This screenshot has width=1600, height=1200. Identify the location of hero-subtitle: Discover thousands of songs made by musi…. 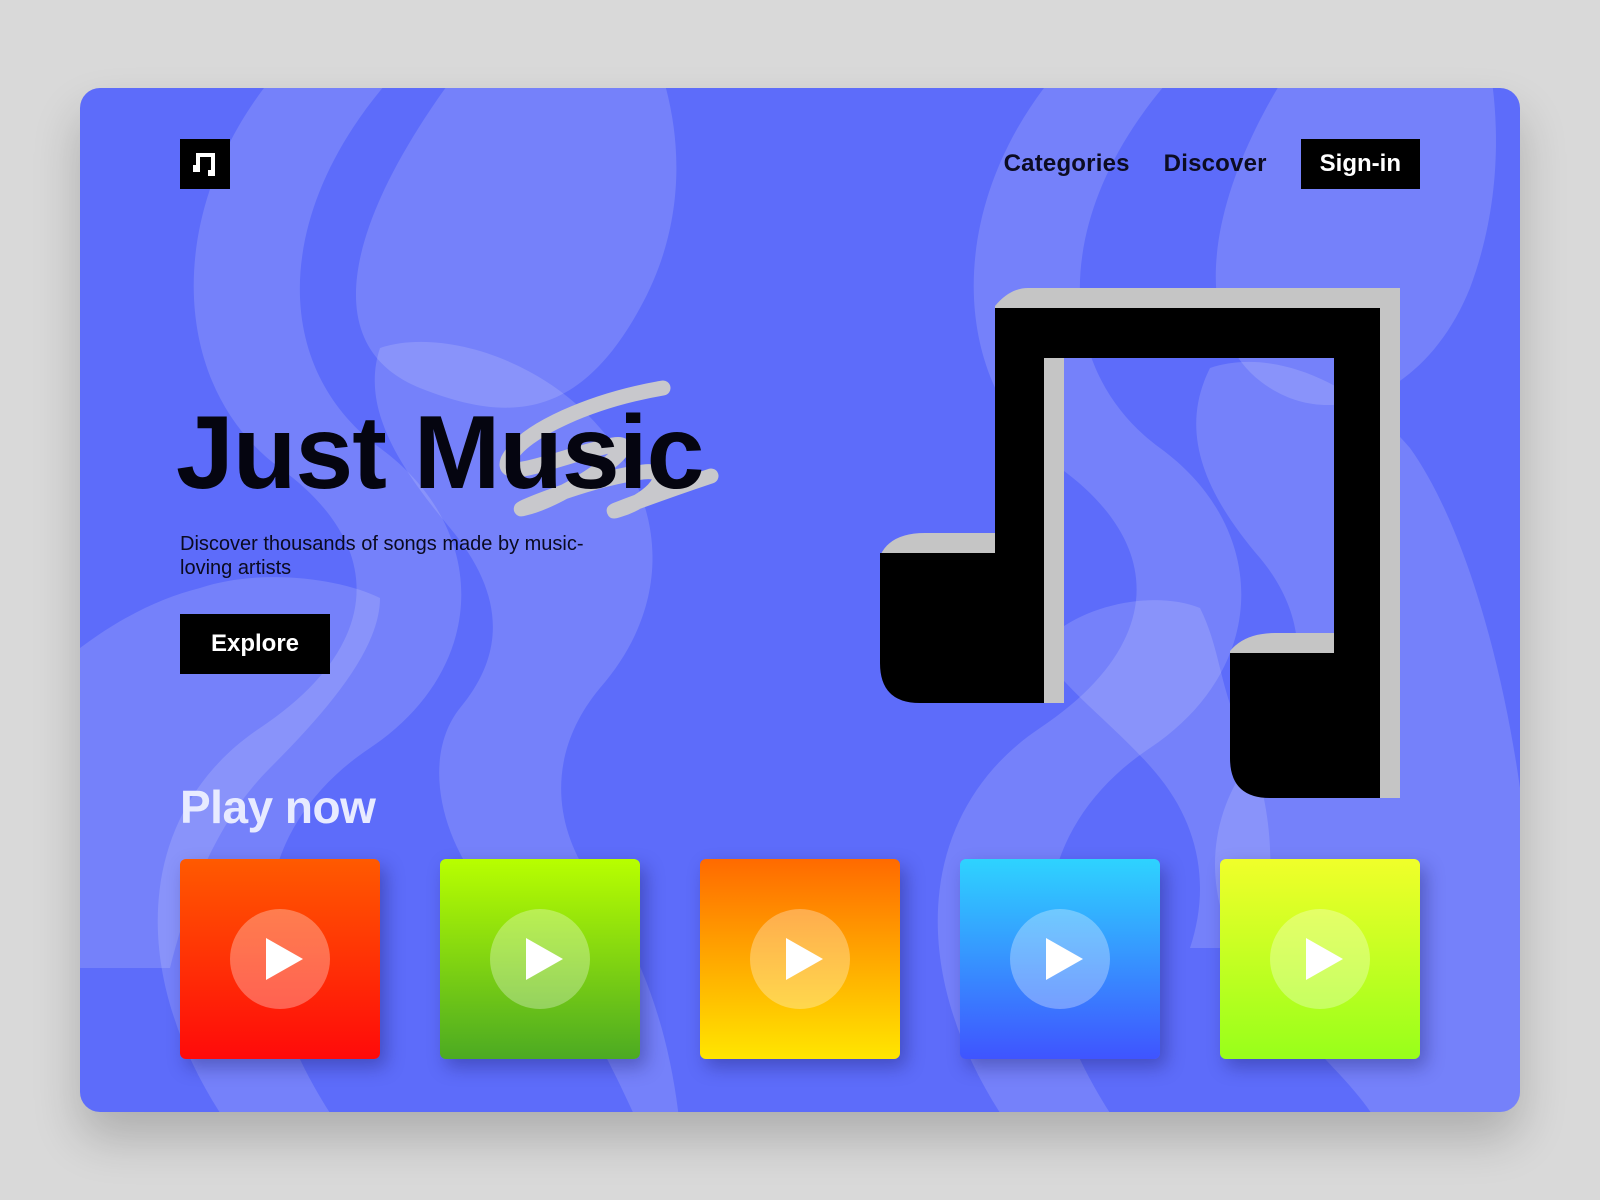
(382, 556).